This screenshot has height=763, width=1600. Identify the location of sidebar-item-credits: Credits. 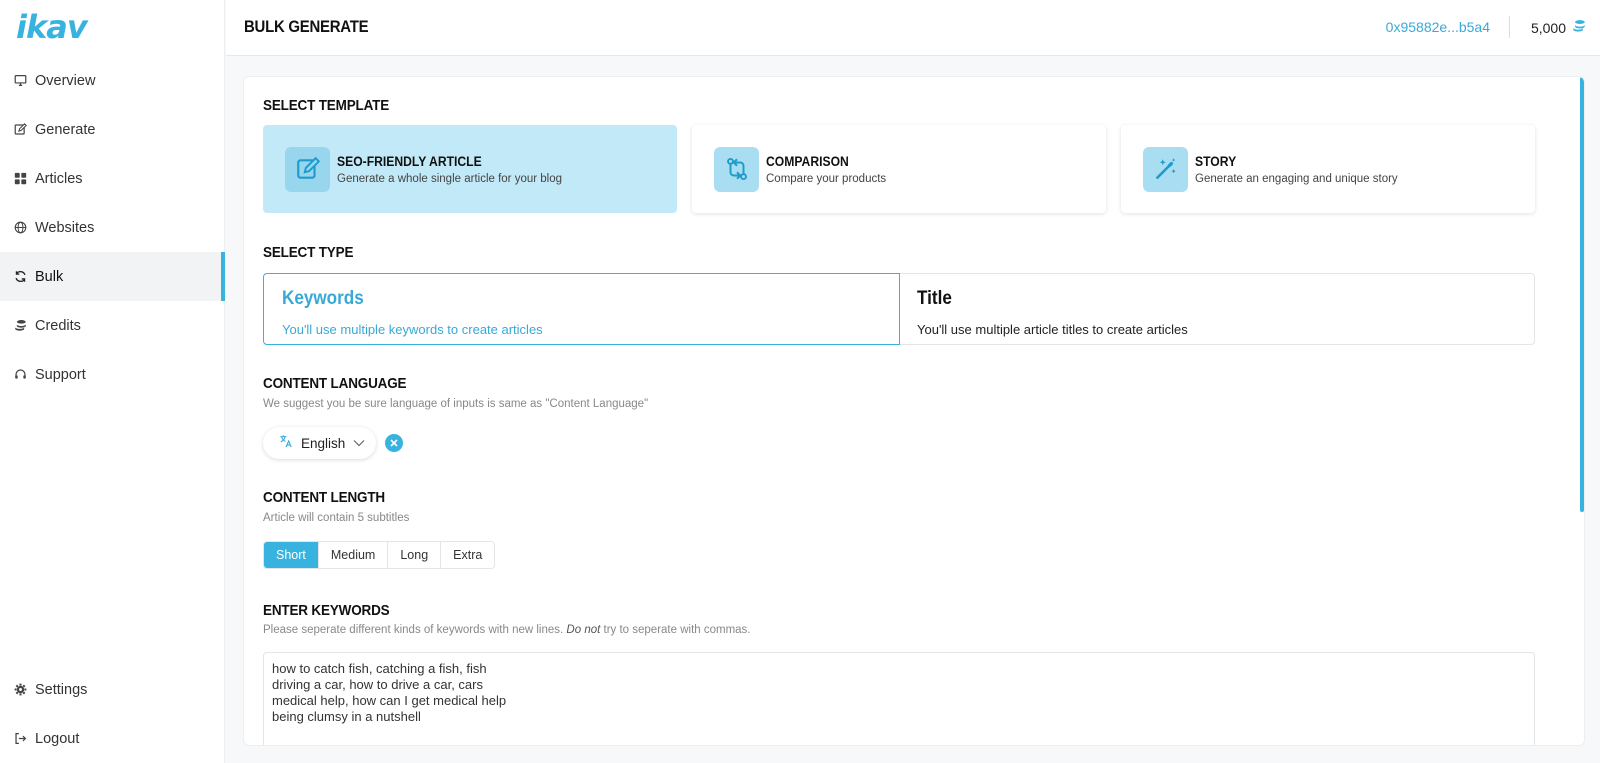
(112, 325).